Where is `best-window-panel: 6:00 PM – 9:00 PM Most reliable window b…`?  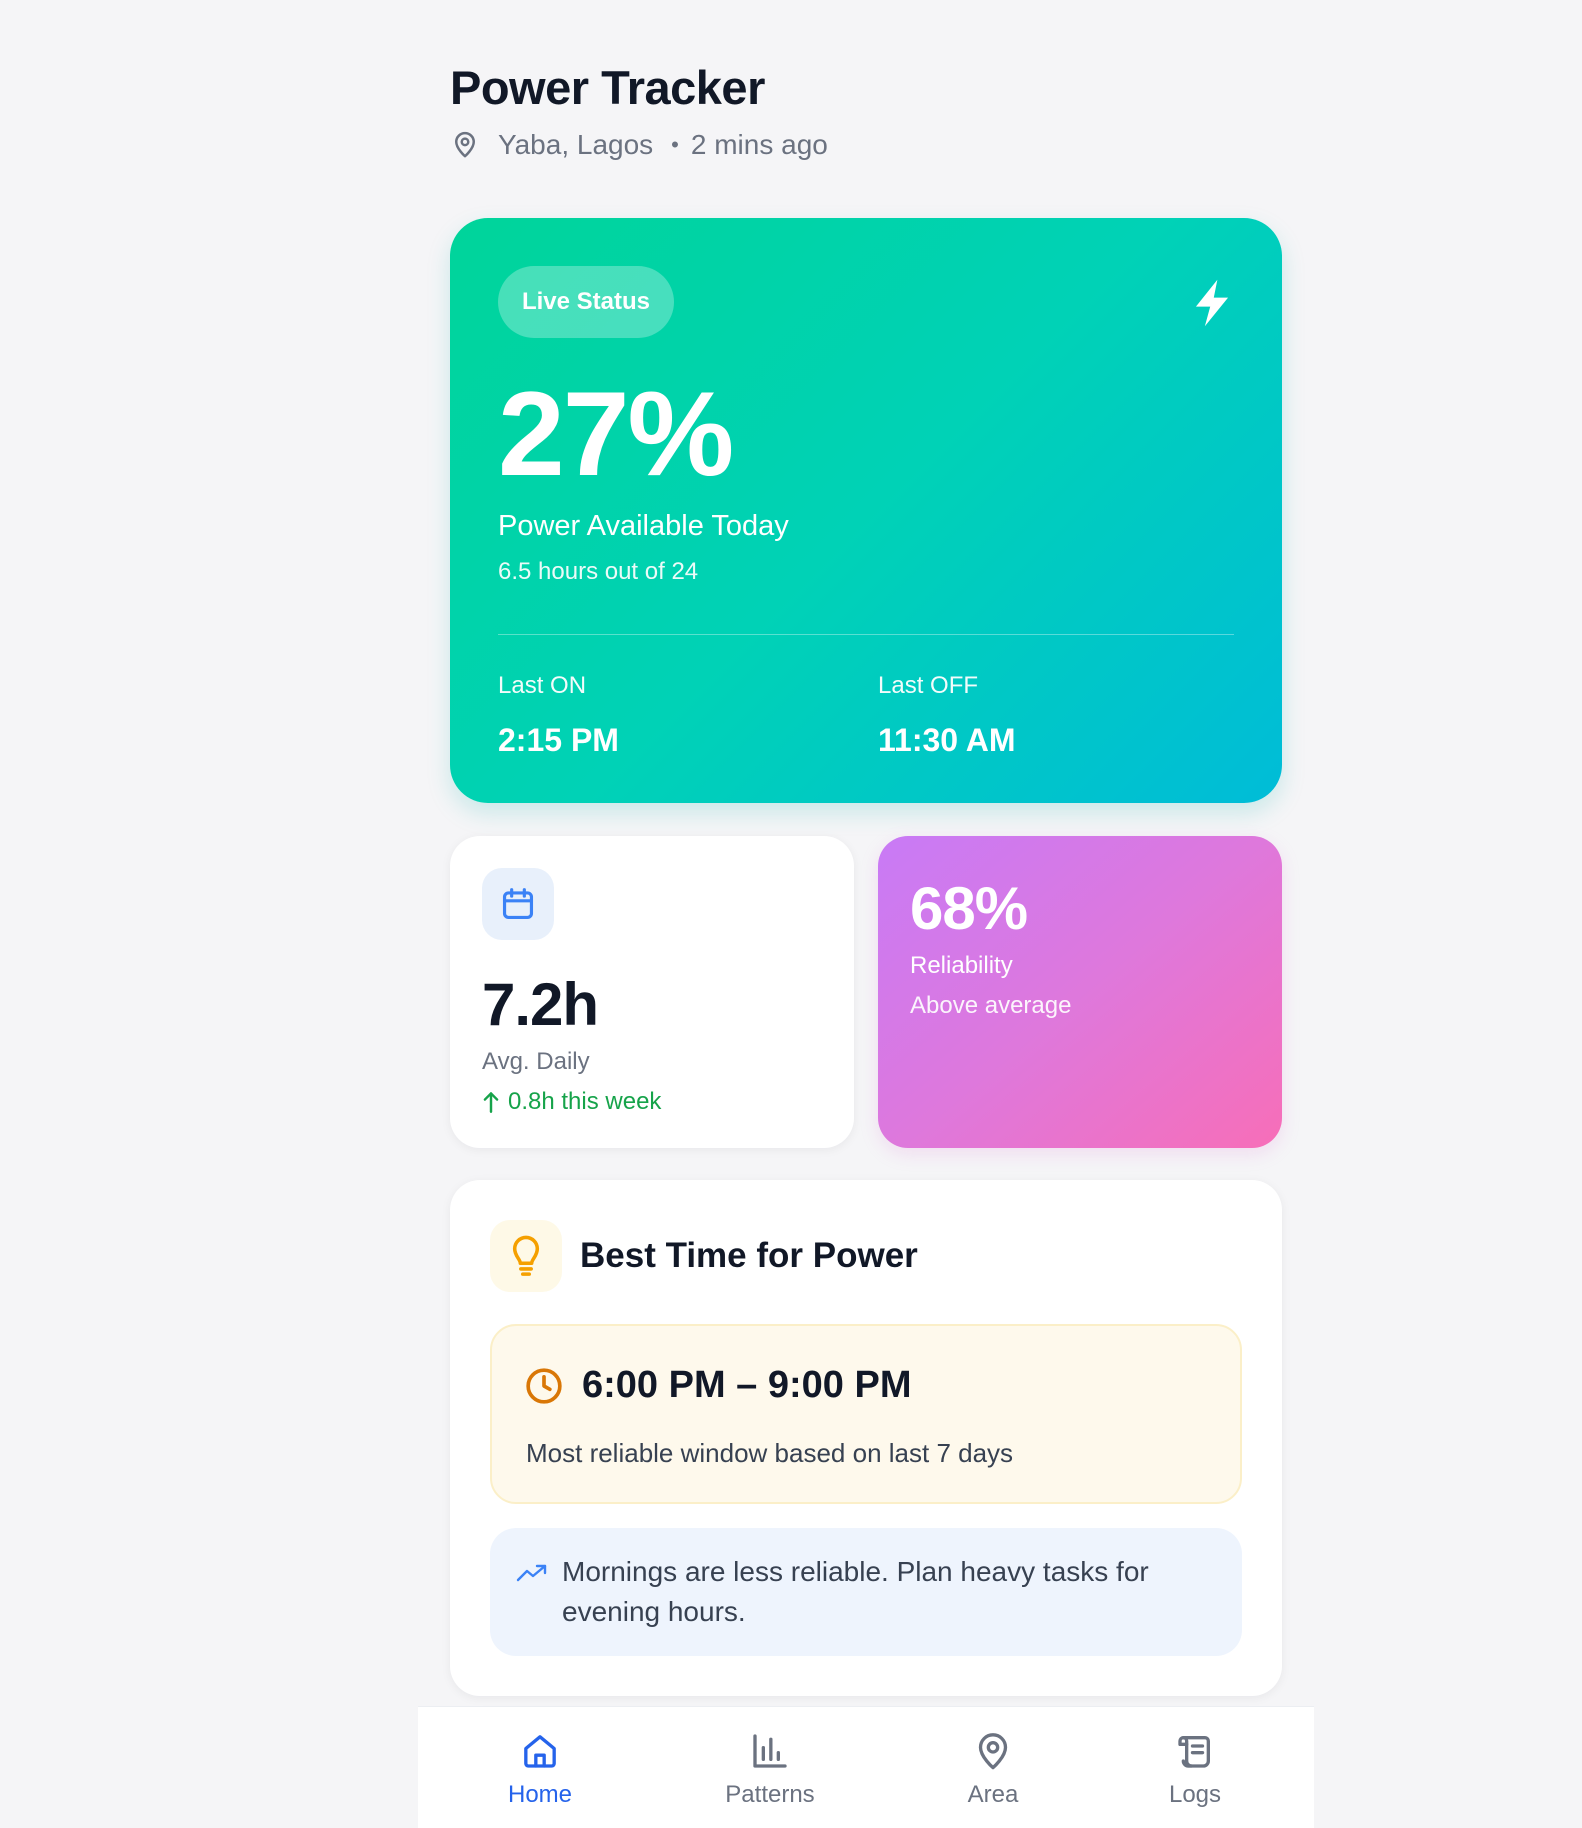 best-window-panel: 6:00 PM – 9:00 PM Most reliable window b… is located at coordinates (866, 1414).